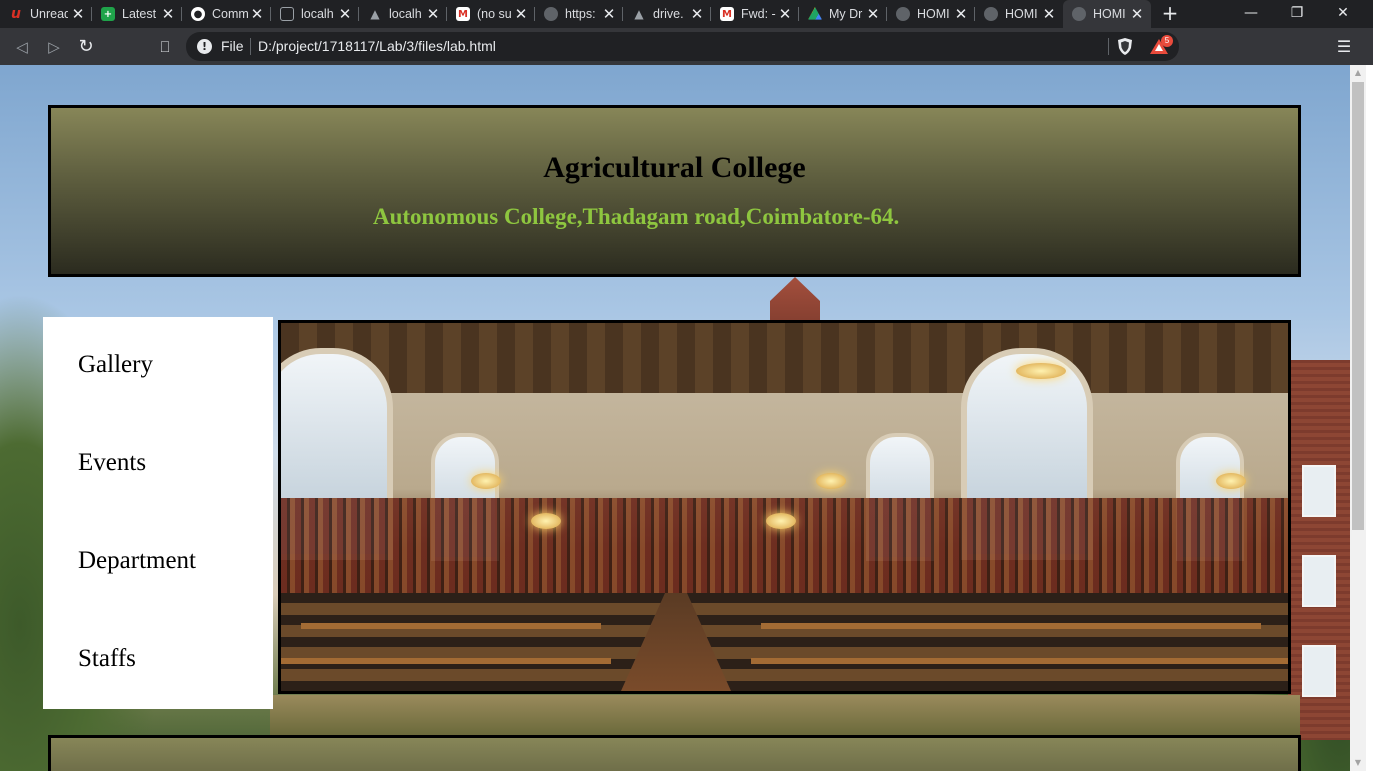 The height and width of the screenshot is (771, 1373). I want to click on background-hedge, so click(785, 715).